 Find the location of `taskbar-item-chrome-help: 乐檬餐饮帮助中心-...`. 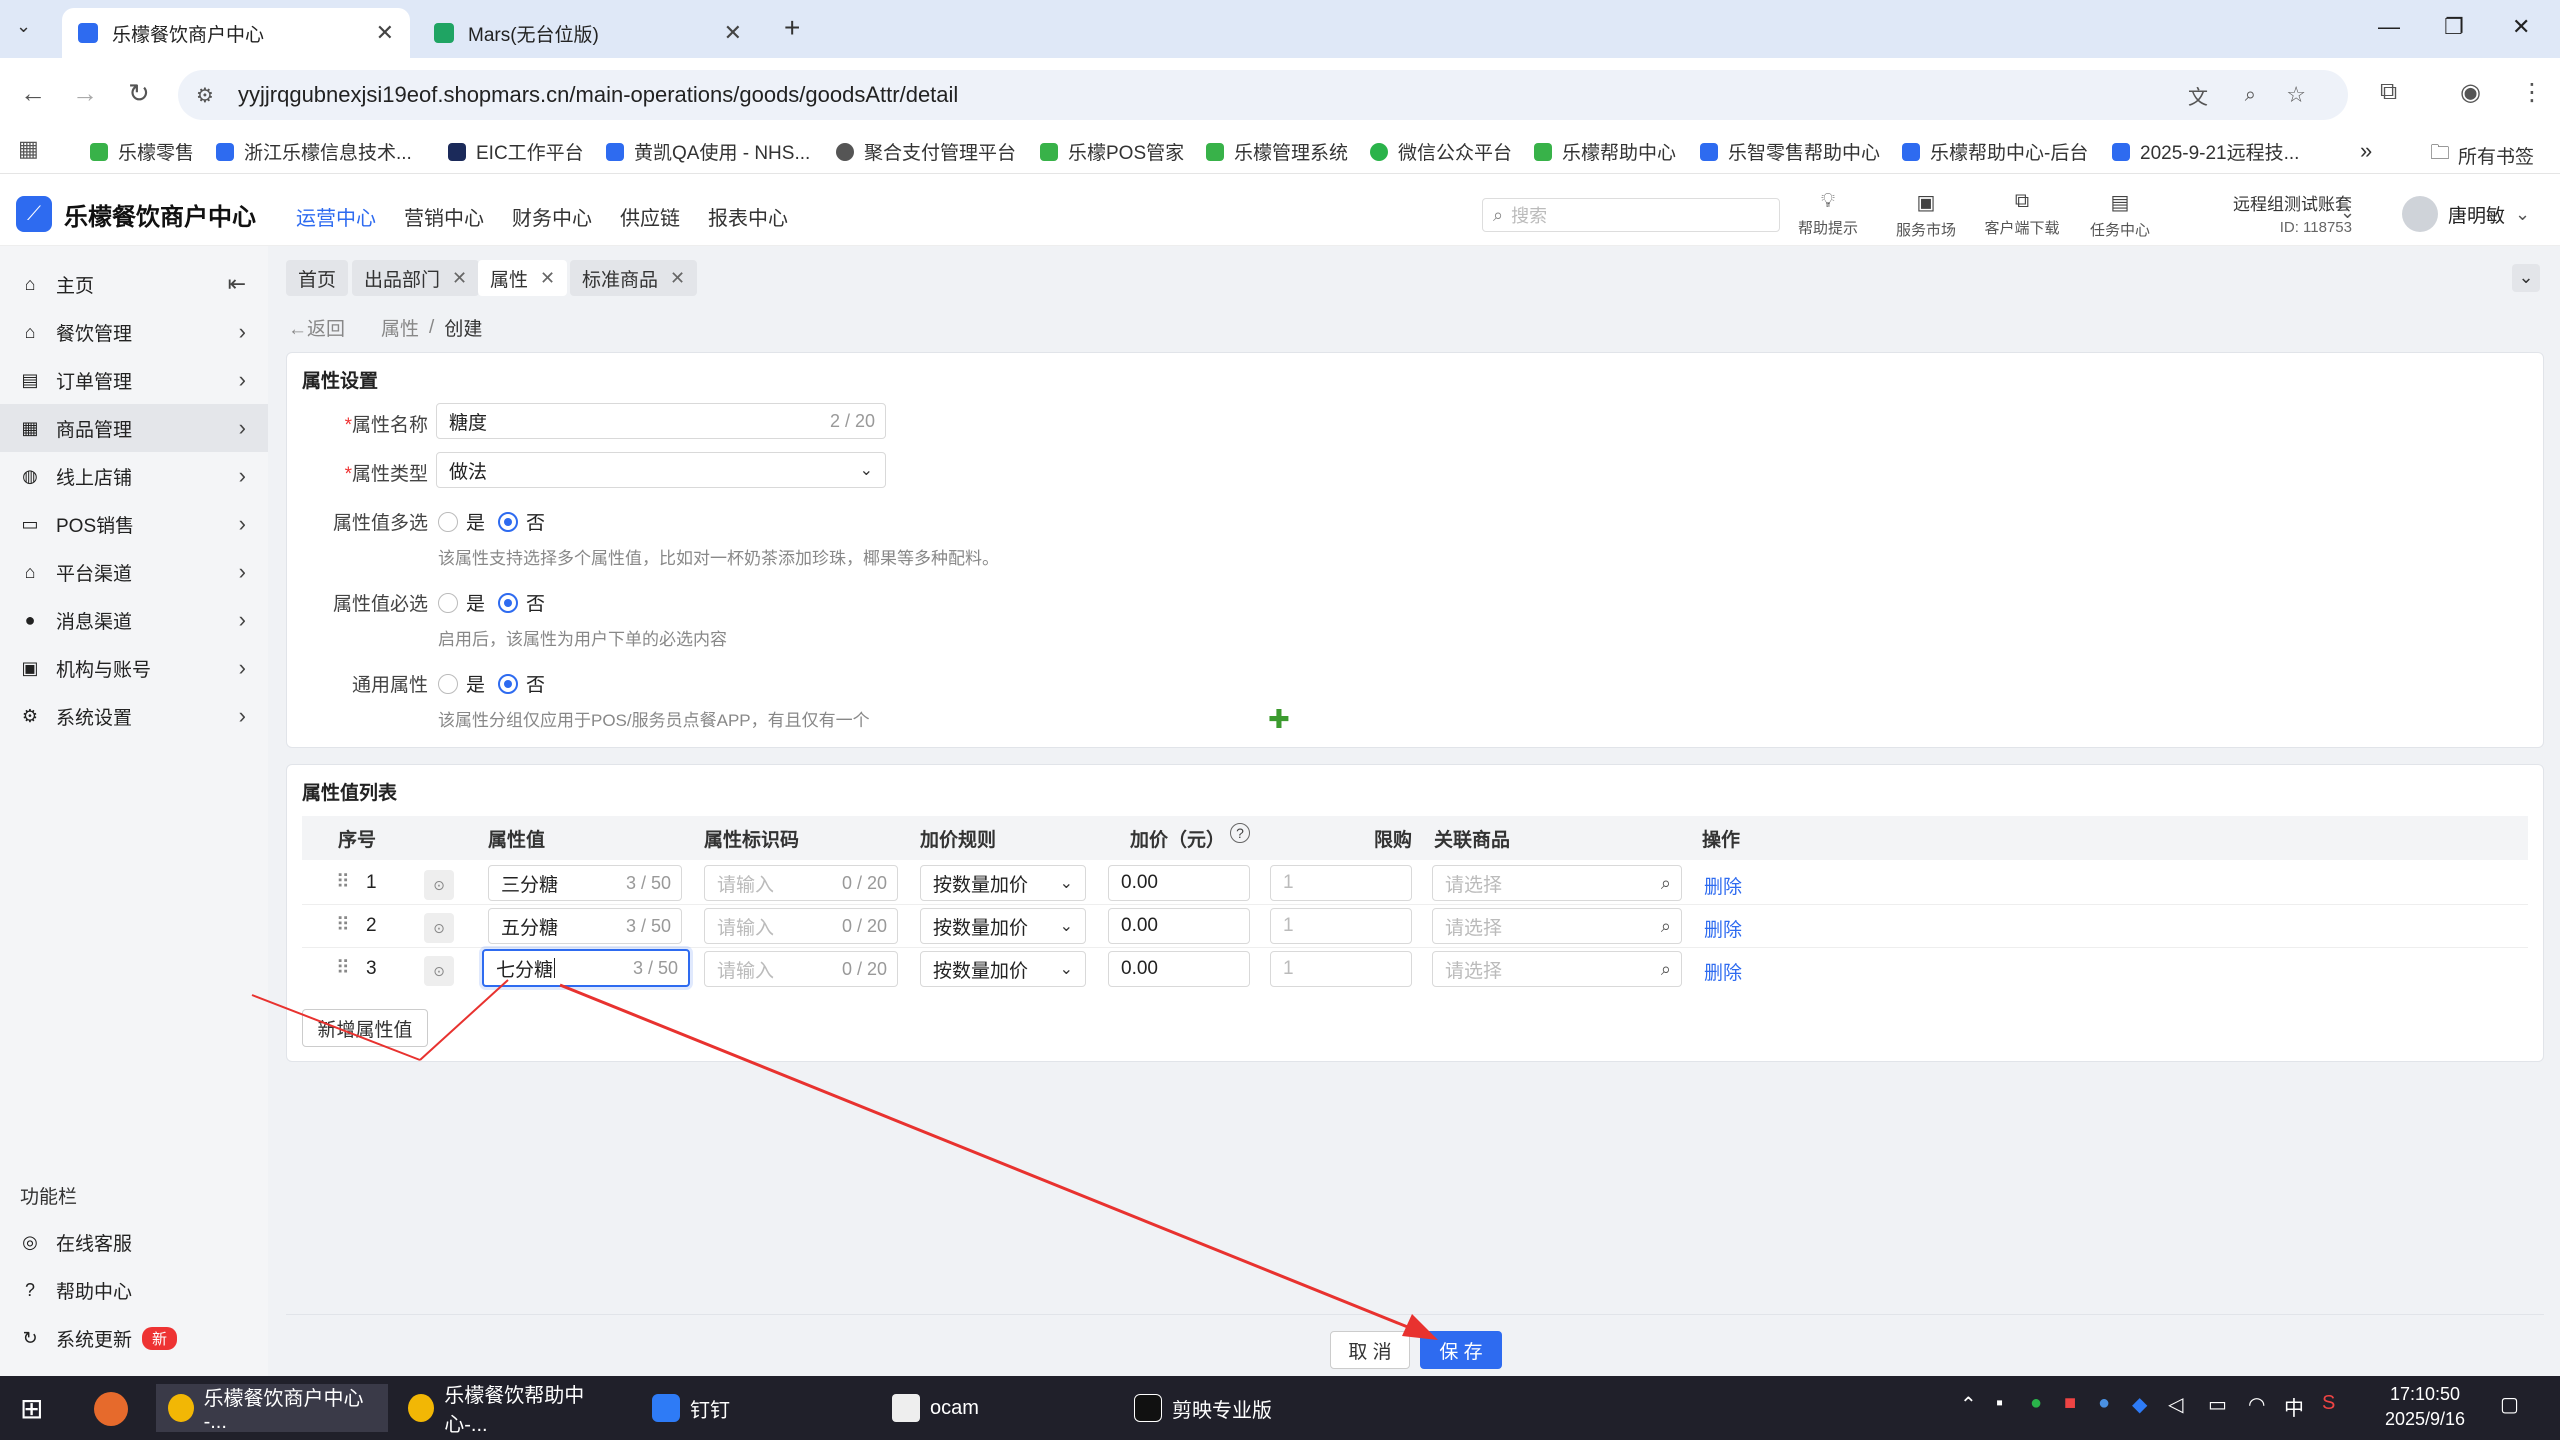

taskbar-item-chrome-help: 乐檬餐饮帮助中心-... is located at coordinates (512, 1410).